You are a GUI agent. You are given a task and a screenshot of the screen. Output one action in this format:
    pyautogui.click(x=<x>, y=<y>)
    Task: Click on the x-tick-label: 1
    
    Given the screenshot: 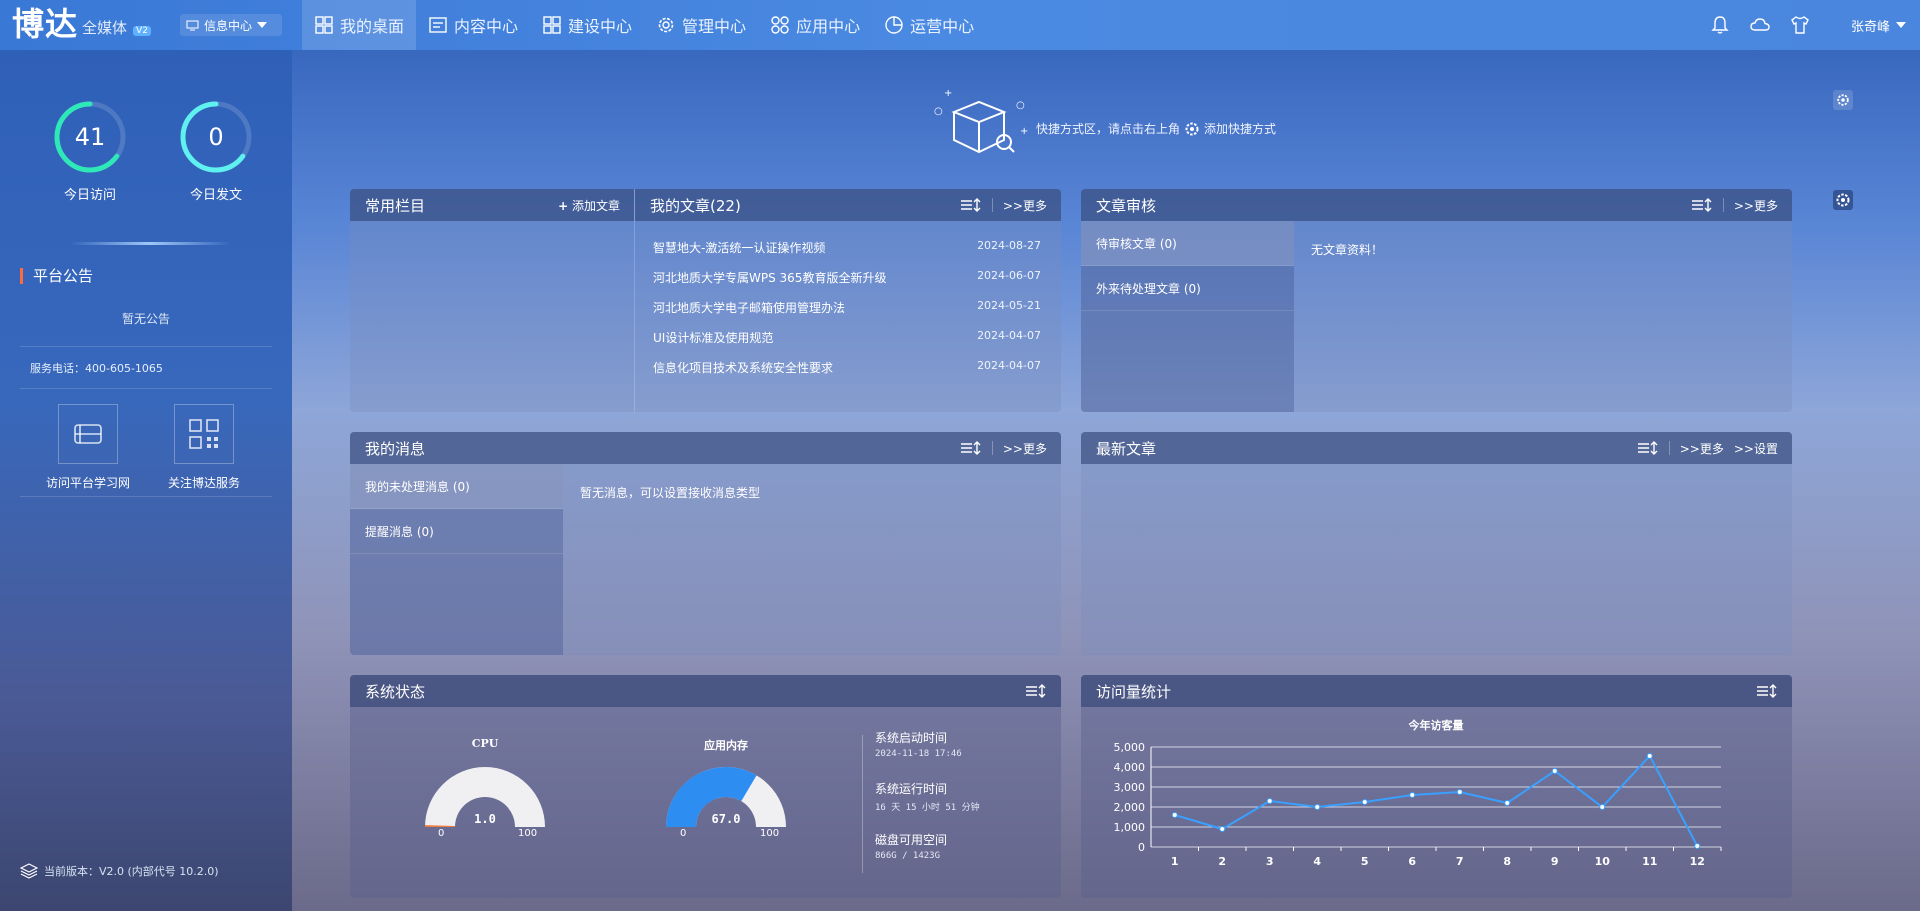 What is the action you would take?
    pyautogui.click(x=1175, y=861)
    